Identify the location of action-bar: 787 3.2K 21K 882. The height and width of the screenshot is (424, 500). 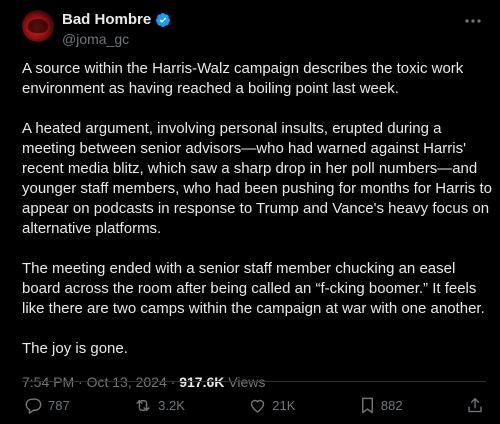
(254, 405).